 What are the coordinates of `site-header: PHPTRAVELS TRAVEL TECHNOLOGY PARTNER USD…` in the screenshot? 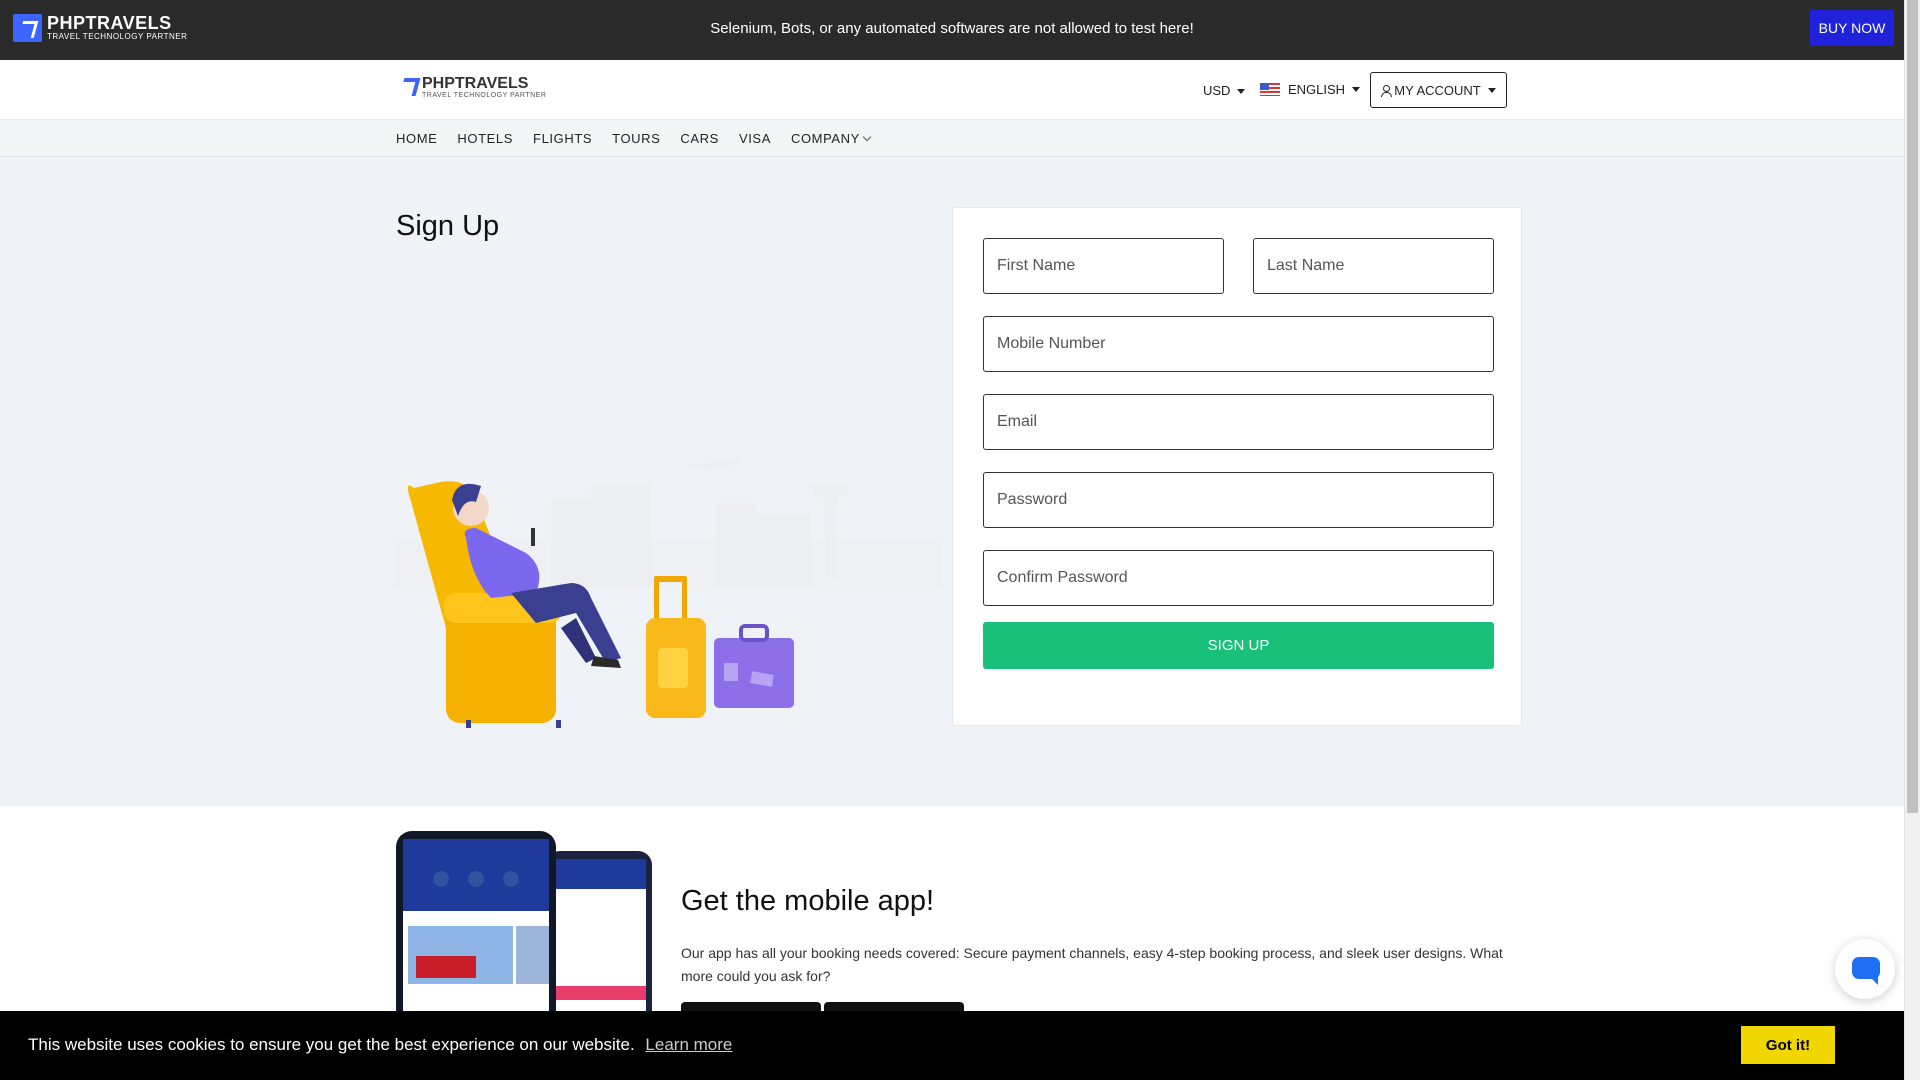 It's located at (952, 90).